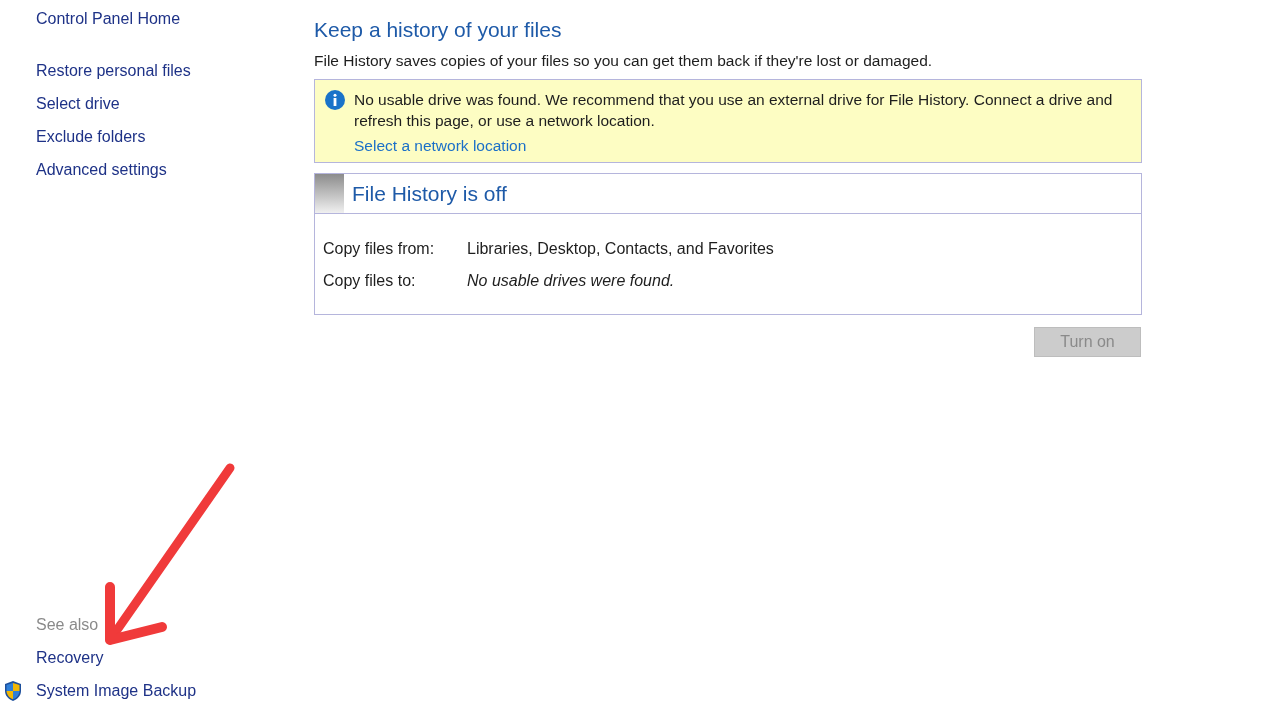 Image resolution: width=1280 pixels, height=720 pixels. Describe the element at coordinates (335, 100) in the screenshot. I see `info-icon` at that location.